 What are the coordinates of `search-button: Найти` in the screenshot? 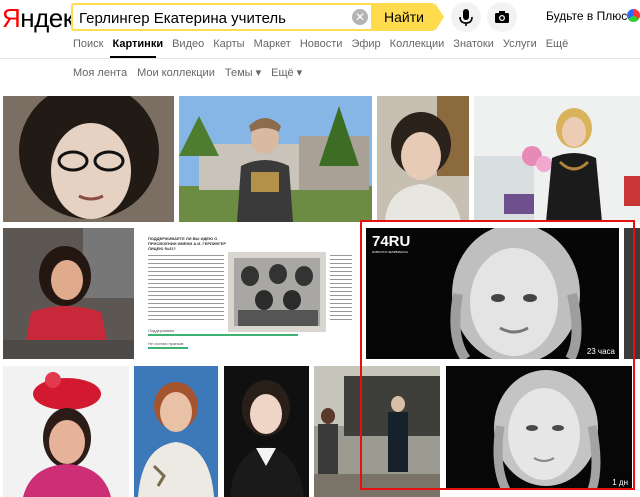 It's located at (404, 17).